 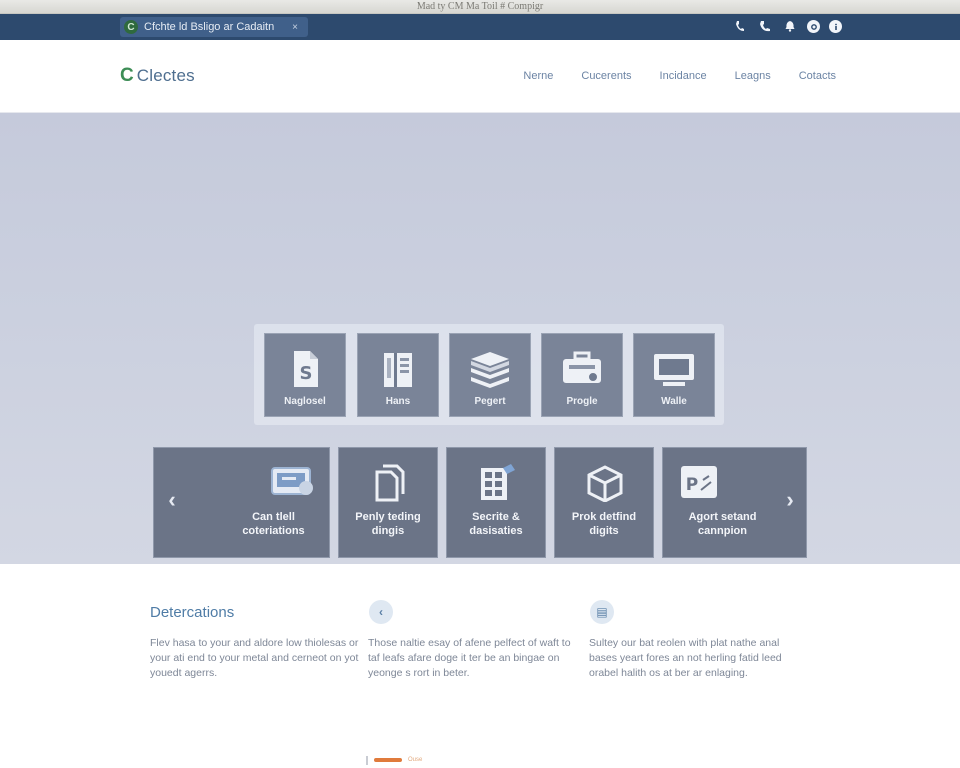 I want to click on card-secrite: Secrite & dasisaties, so click(x=496, y=502).